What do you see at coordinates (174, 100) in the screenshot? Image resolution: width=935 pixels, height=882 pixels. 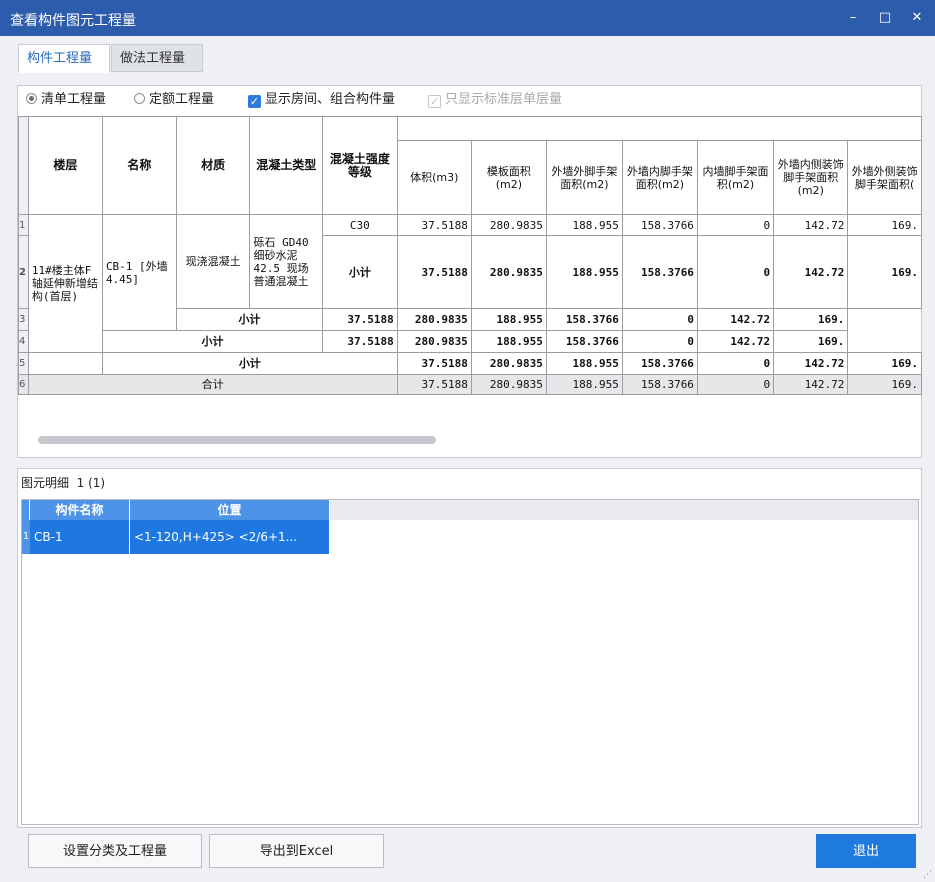 I see `radio-quota-quantity: 定额工程量` at bounding box center [174, 100].